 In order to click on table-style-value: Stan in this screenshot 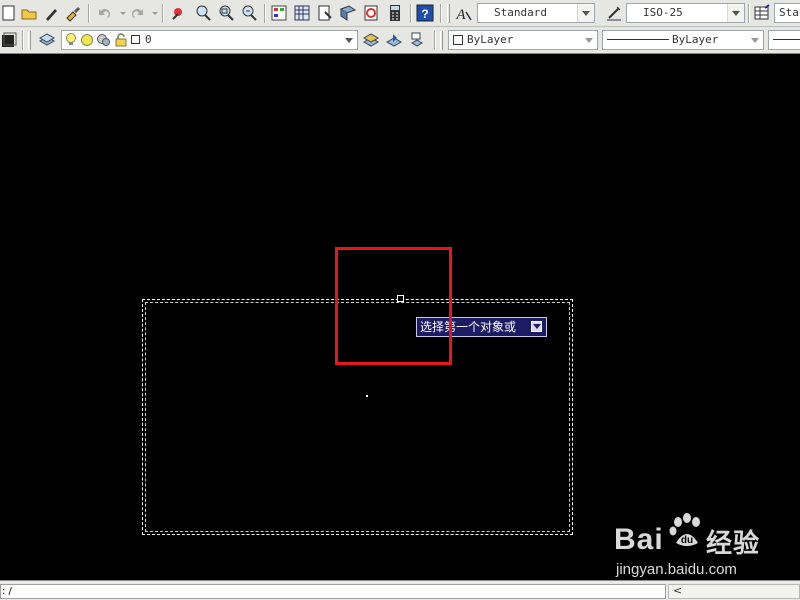, I will do `click(789, 12)`.